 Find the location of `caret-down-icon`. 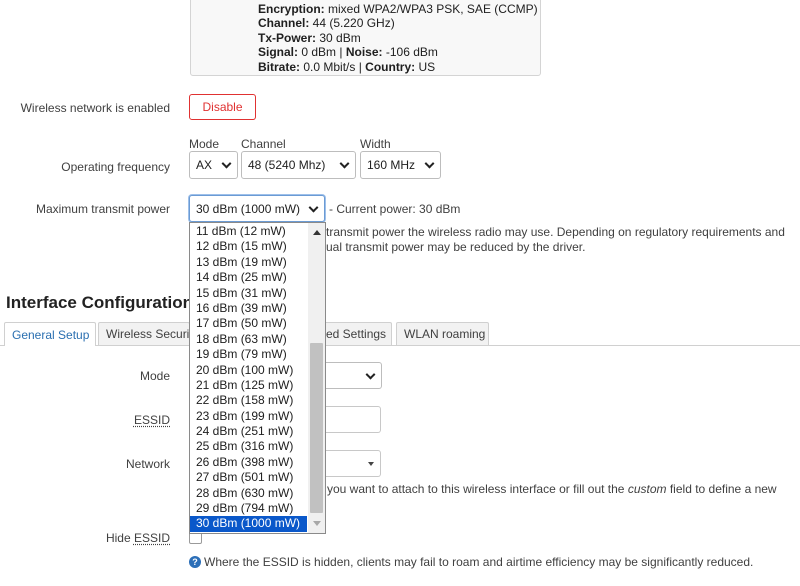

caret-down-icon is located at coordinates (371, 463).